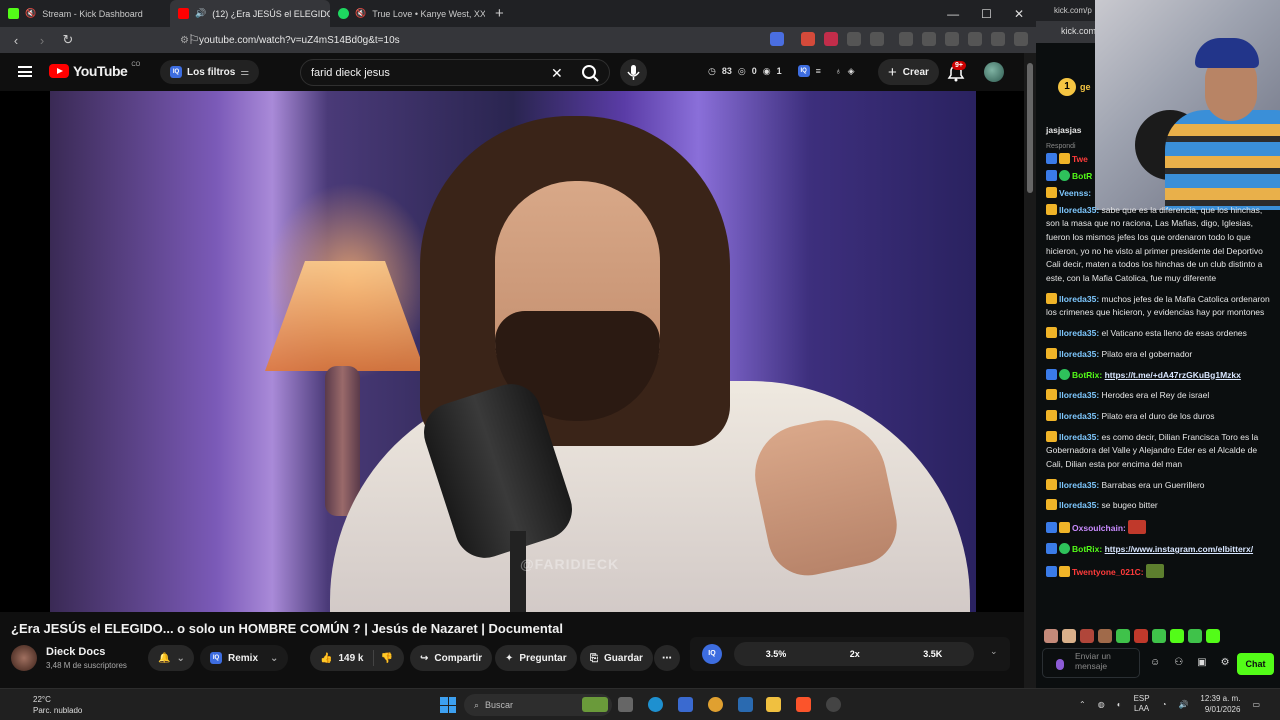 The height and width of the screenshot is (720, 1280). Describe the element at coordinates (685, 704) in the screenshot. I see `store-icon` at that location.